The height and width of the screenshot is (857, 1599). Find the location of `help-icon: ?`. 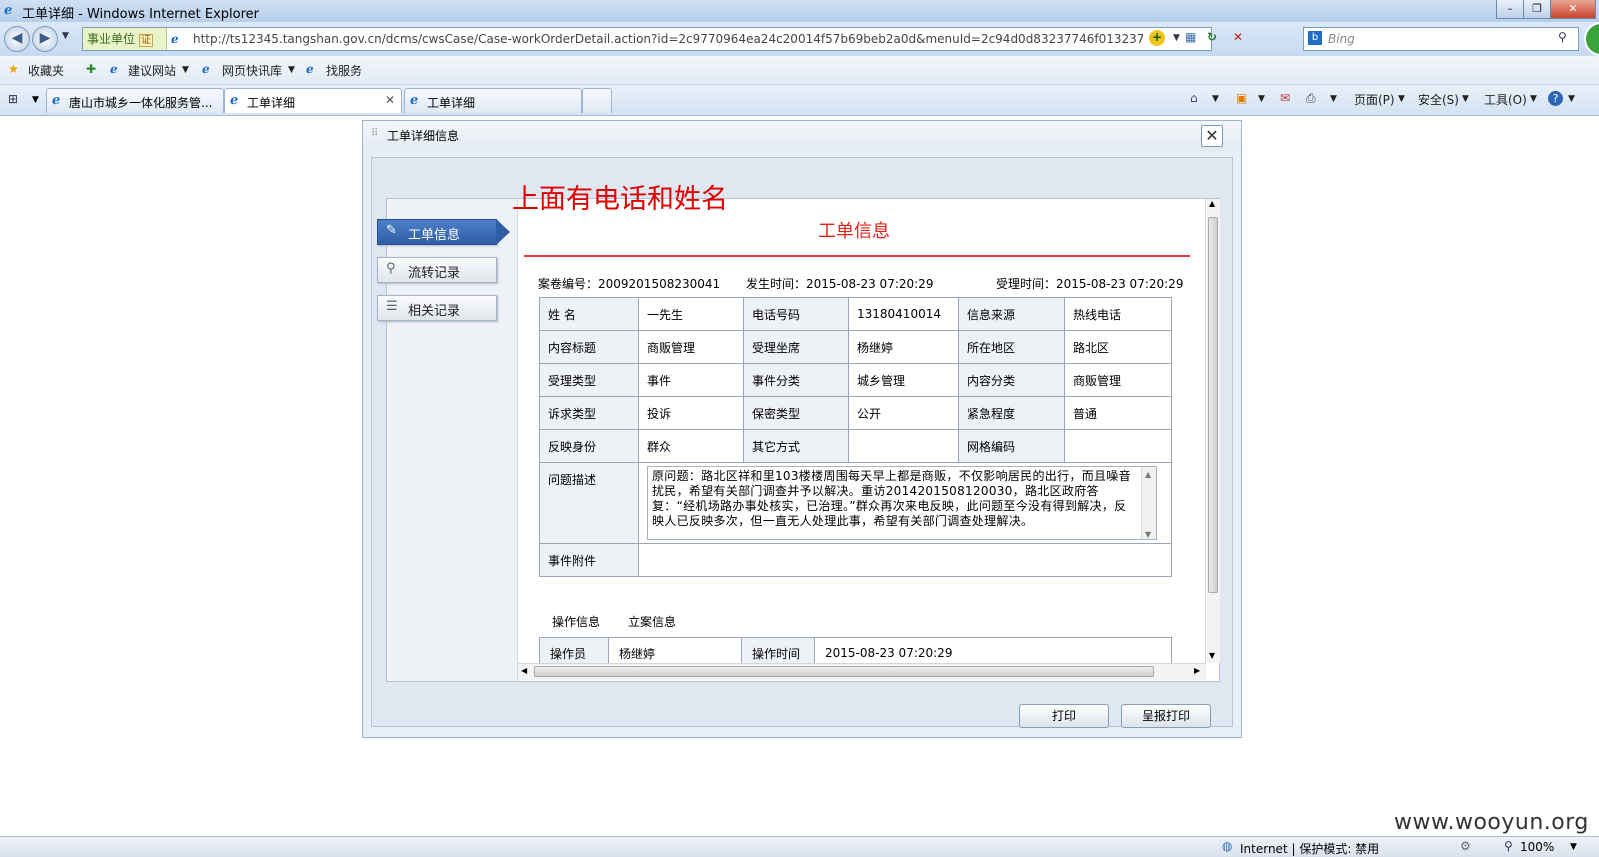

help-icon: ? is located at coordinates (1555, 98).